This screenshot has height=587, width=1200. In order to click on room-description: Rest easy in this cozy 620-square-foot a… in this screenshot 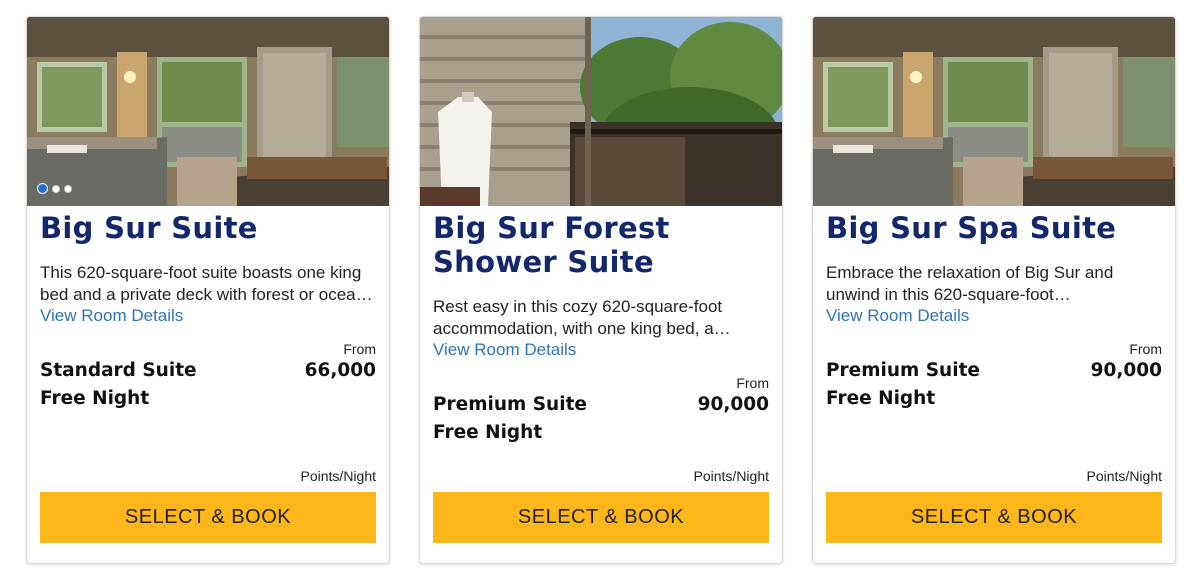, I will do `click(578, 317)`.